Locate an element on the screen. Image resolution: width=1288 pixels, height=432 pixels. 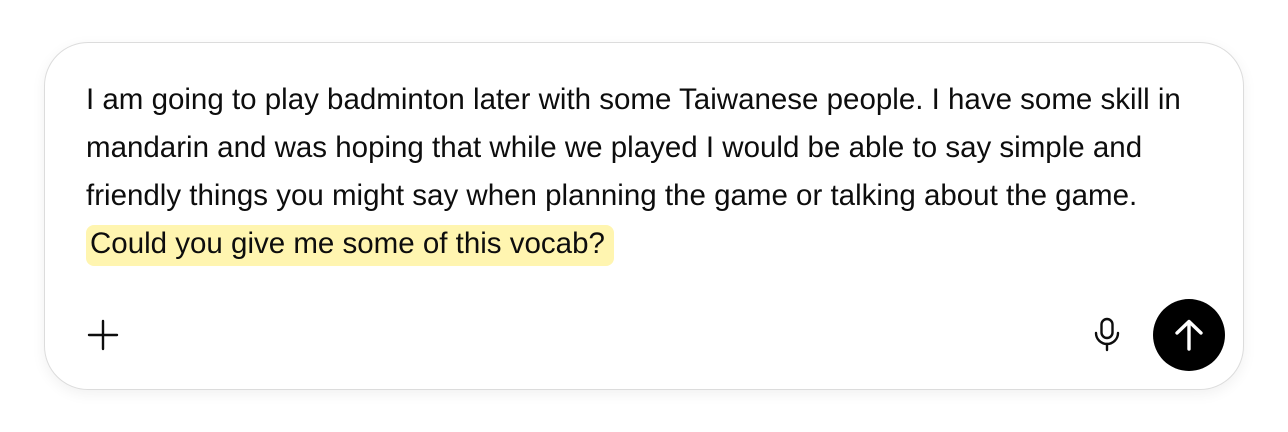
prompt-text-highlighted: Could you give me some of this vocab? is located at coordinates (350, 245).